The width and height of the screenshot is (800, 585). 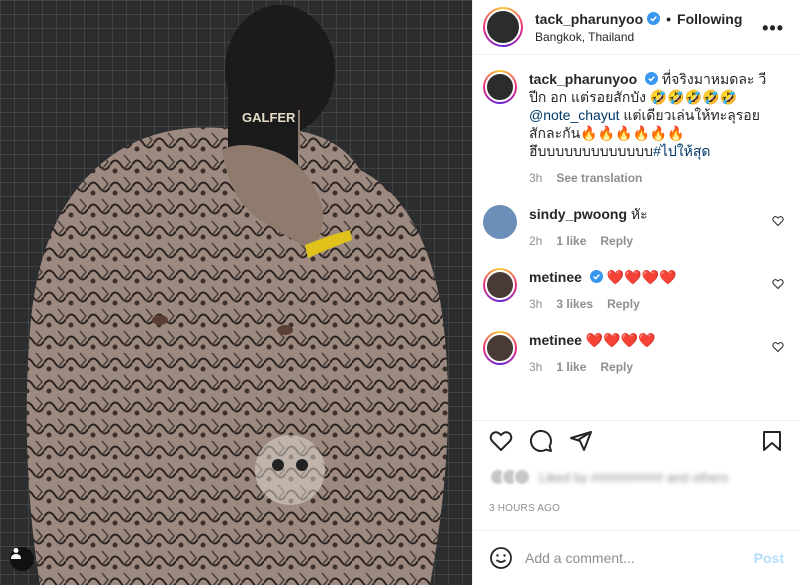 I want to click on author-username: tack_pharunyoo, so click(x=589, y=19).